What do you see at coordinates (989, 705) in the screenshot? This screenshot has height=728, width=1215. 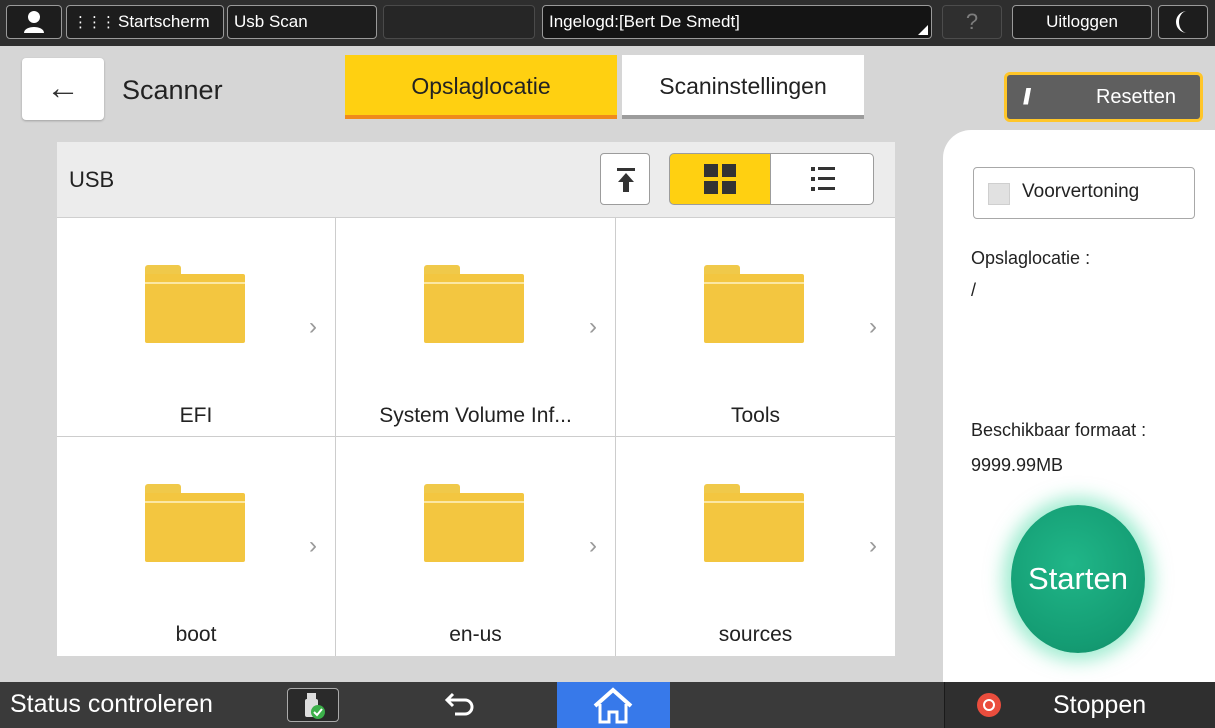 I see `stop-icon` at bounding box center [989, 705].